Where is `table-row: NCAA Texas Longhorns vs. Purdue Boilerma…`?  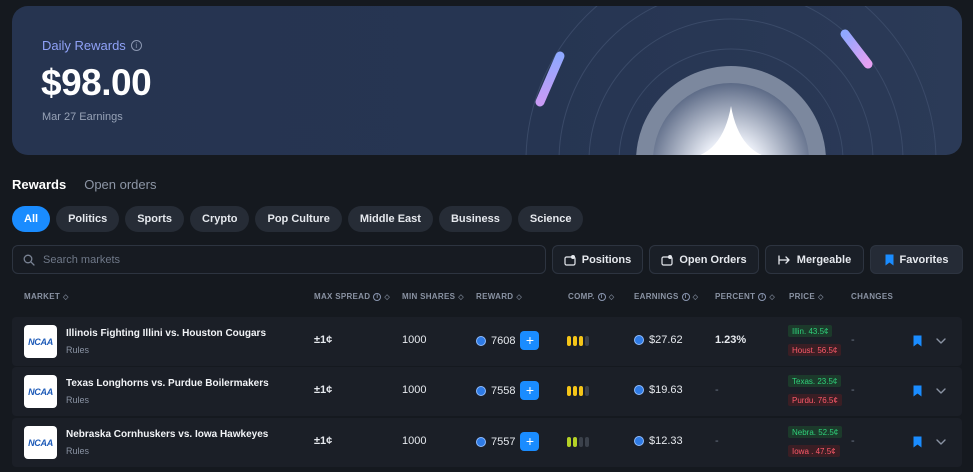
table-row: NCAA Texas Longhorns vs. Purdue Boilerma… is located at coordinates (487, 391).